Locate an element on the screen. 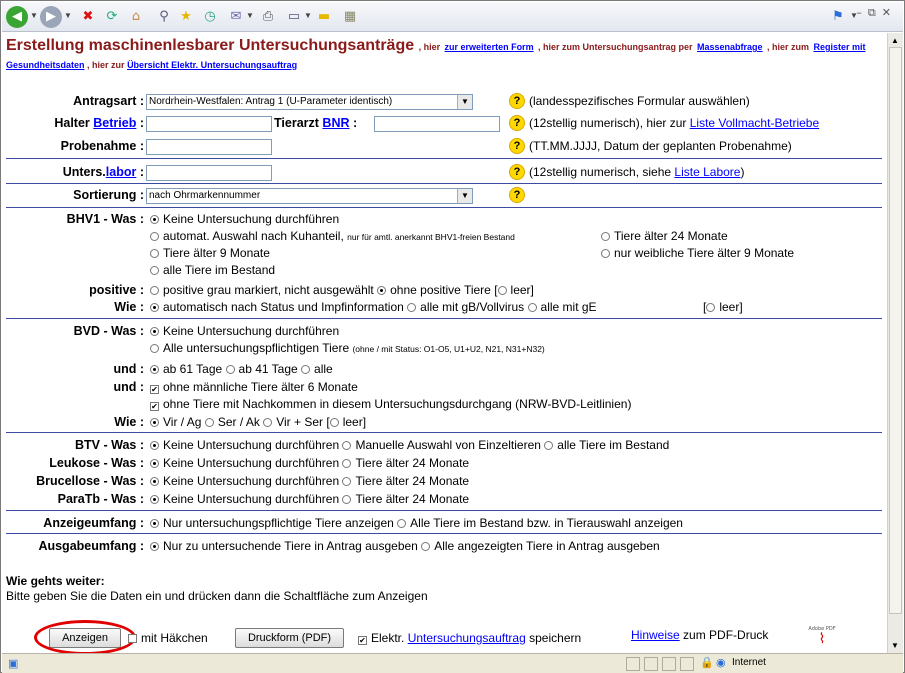  history-icon: ◷ is located at coordinates (210, 17).